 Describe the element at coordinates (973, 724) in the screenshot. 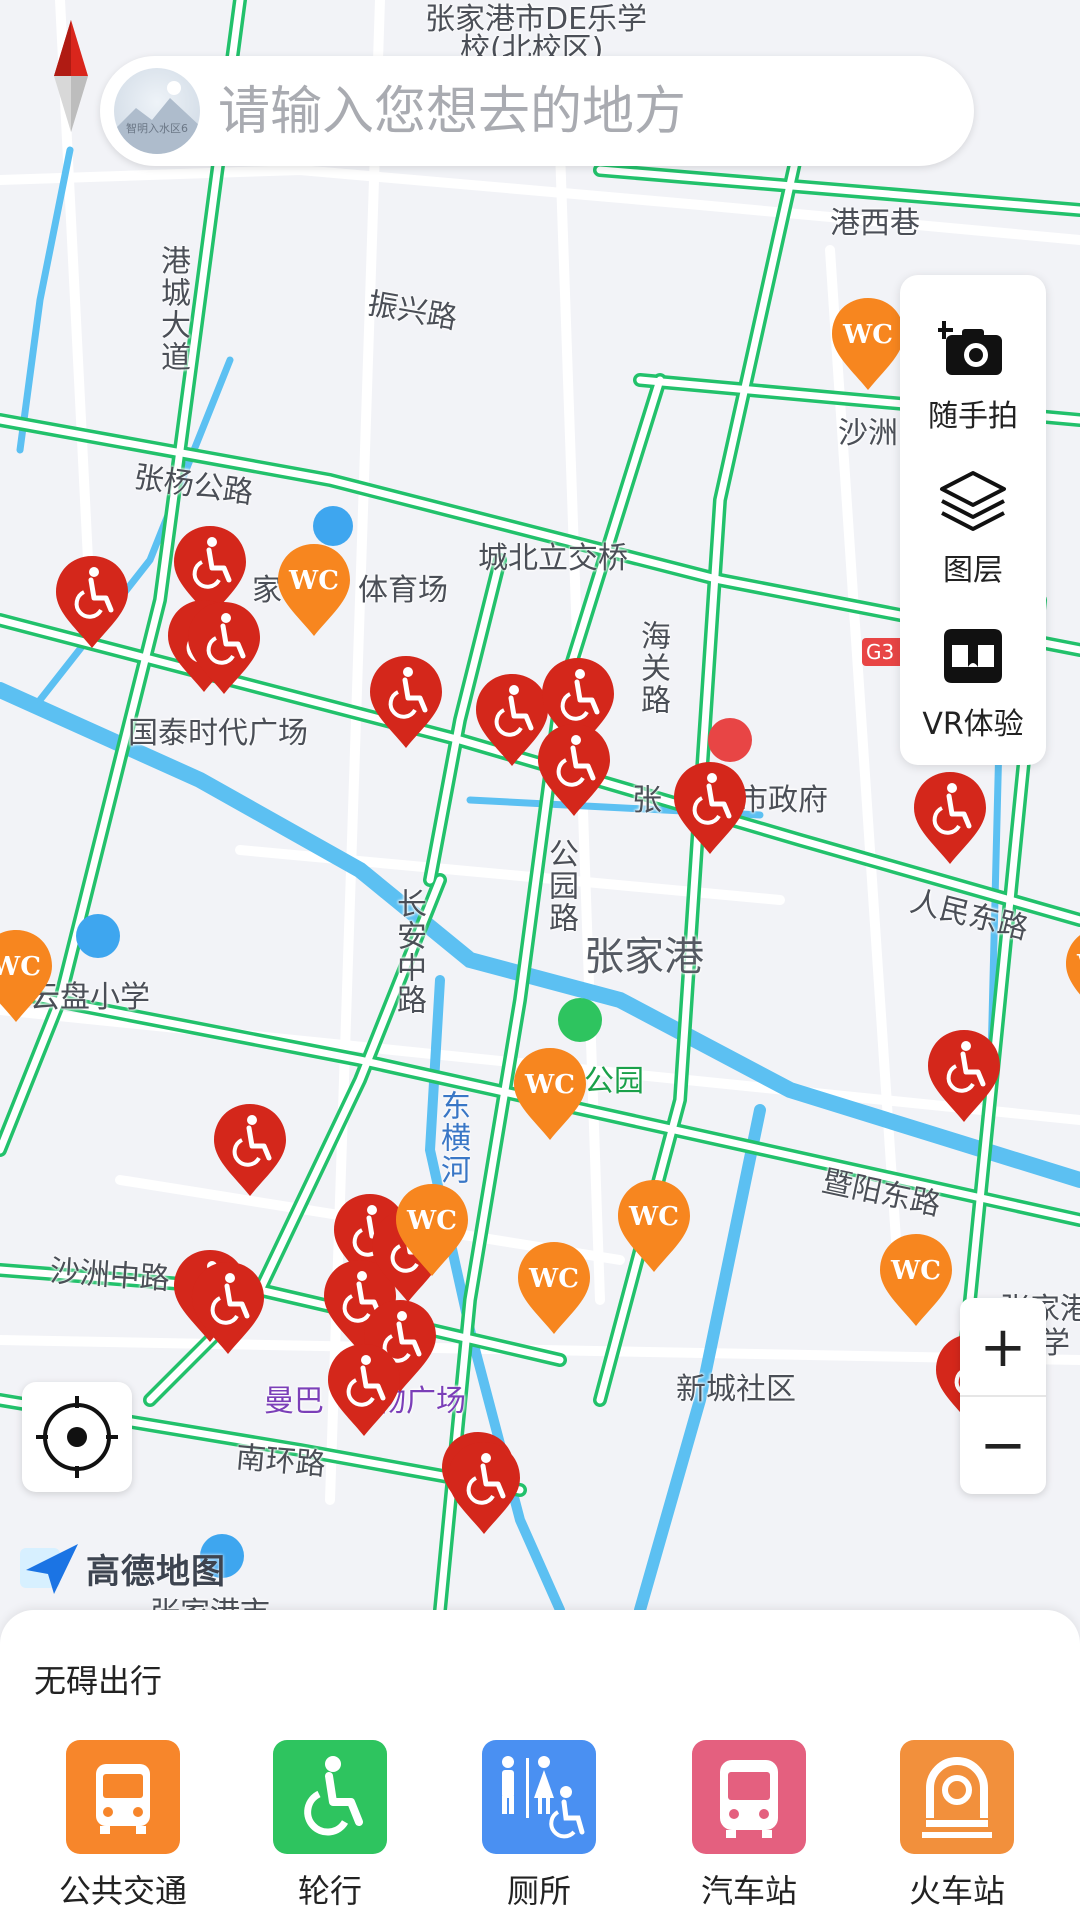

I see `tool-vr-label: VR体验` at that location.